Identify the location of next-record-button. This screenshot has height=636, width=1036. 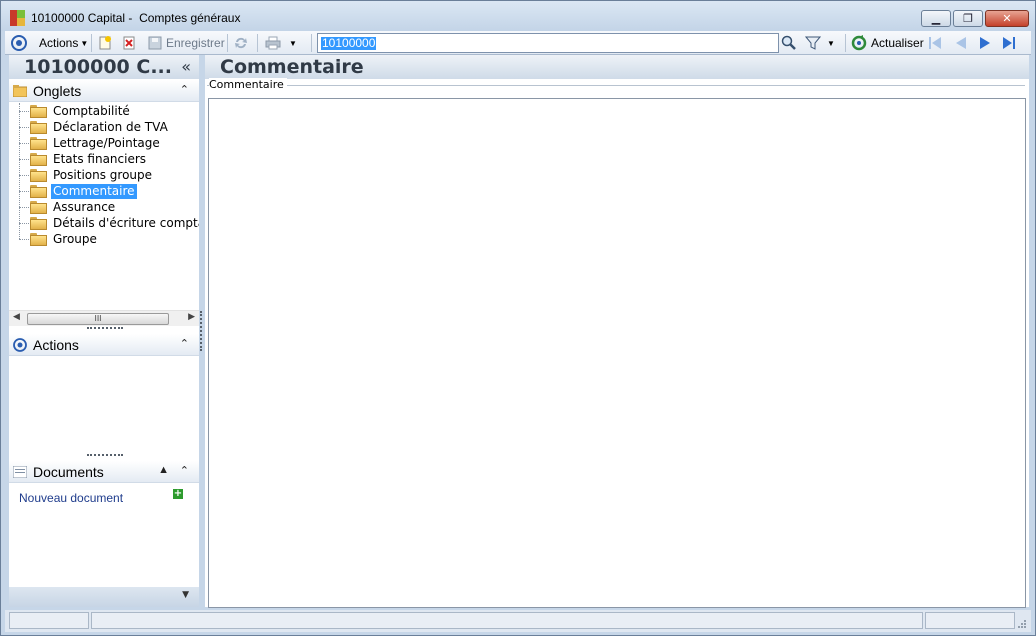
(985, 43).